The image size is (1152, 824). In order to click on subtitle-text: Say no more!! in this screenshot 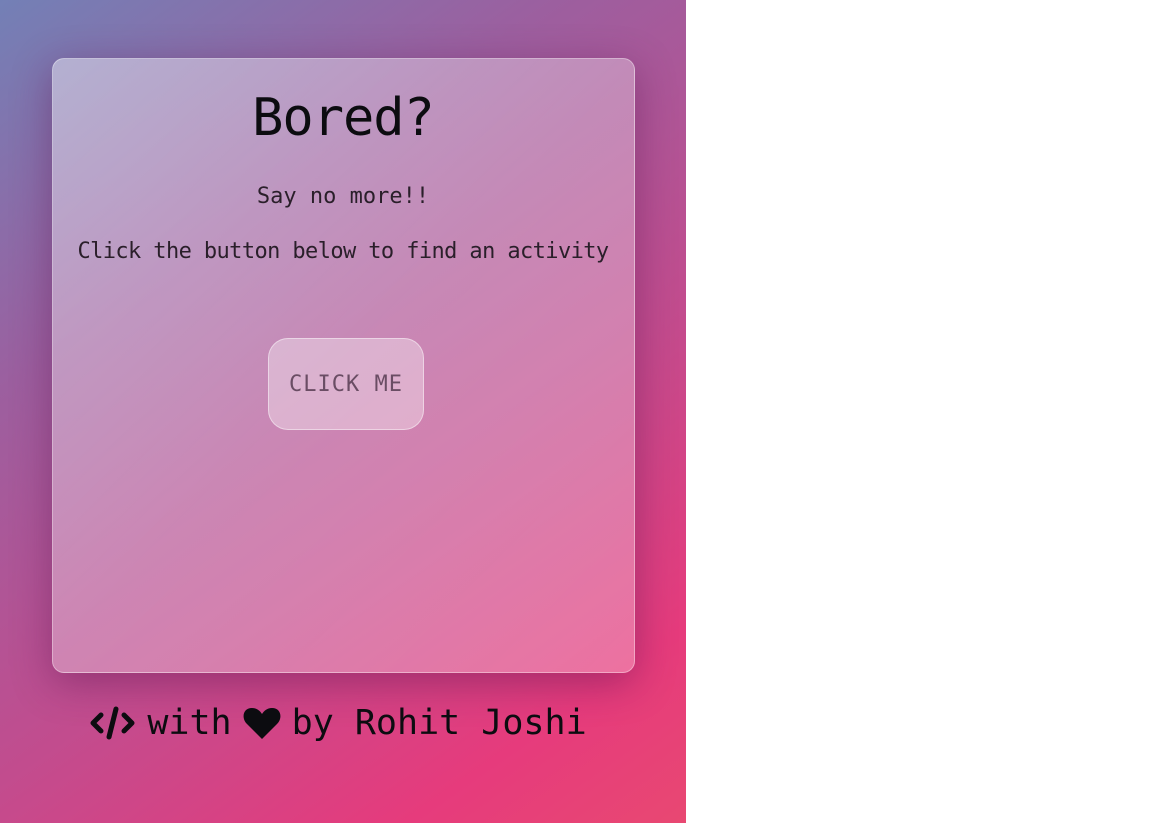, I will do `click(343, 196)`.